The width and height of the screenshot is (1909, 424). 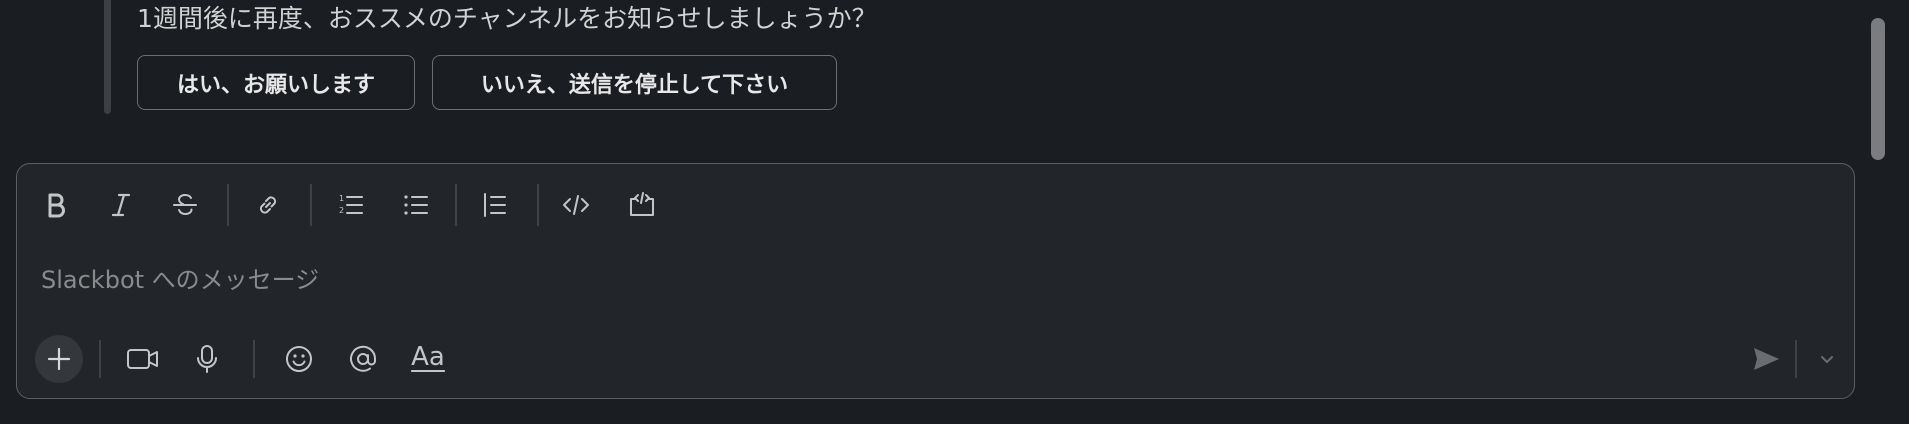 I want to click on text-format-icon: Aa, so click(x=428, y=357).